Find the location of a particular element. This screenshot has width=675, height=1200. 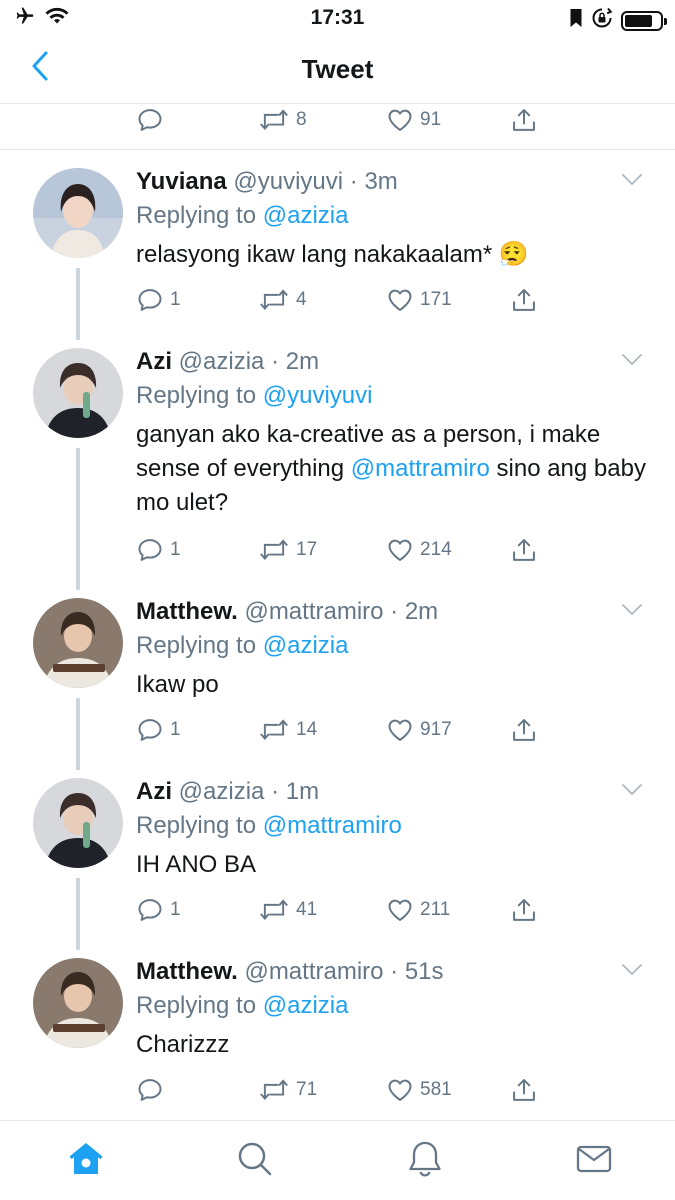

home-icon is located at coordinates (86, 1158).